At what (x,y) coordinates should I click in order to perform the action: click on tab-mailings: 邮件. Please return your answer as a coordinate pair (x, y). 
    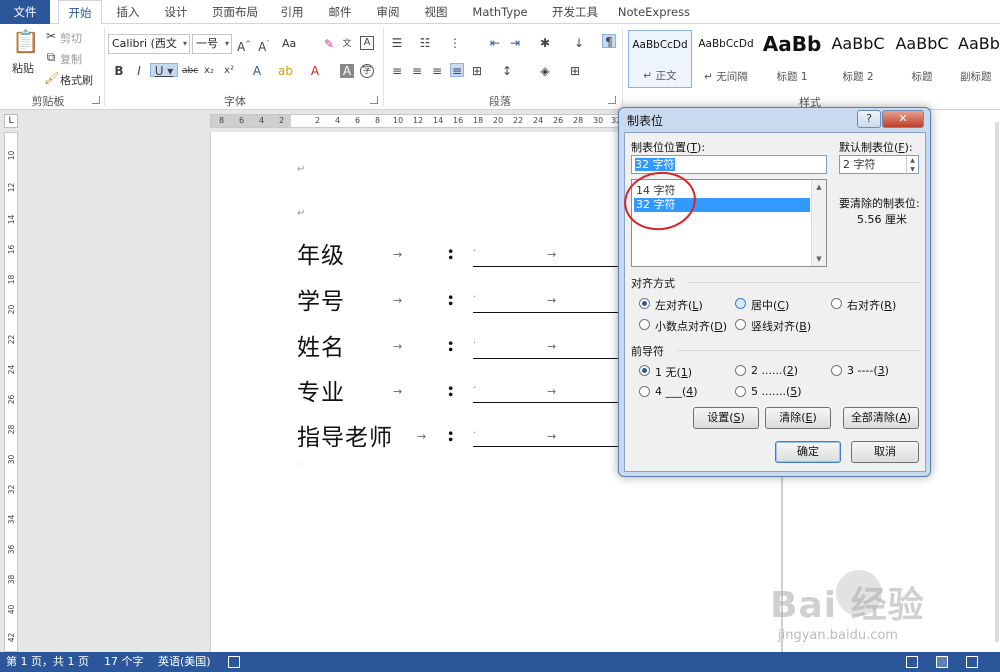
    Looking at the image, I should click on (340, 12).